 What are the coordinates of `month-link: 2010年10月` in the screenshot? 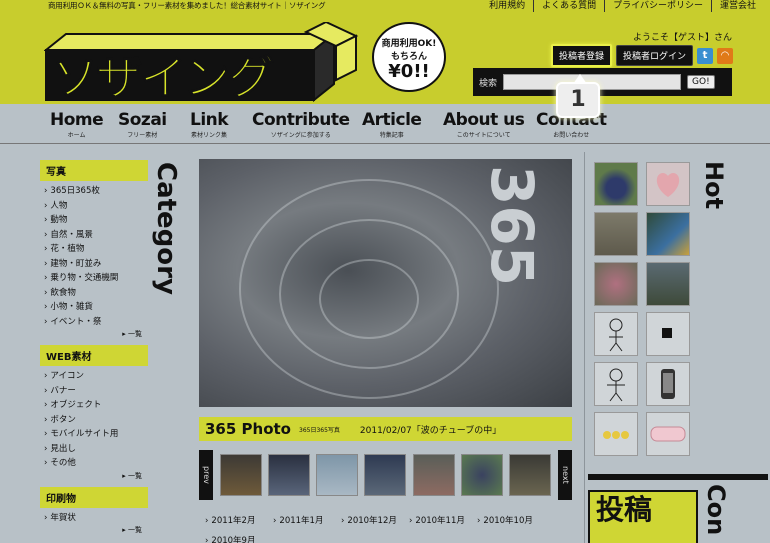 It's located at (511, 520).